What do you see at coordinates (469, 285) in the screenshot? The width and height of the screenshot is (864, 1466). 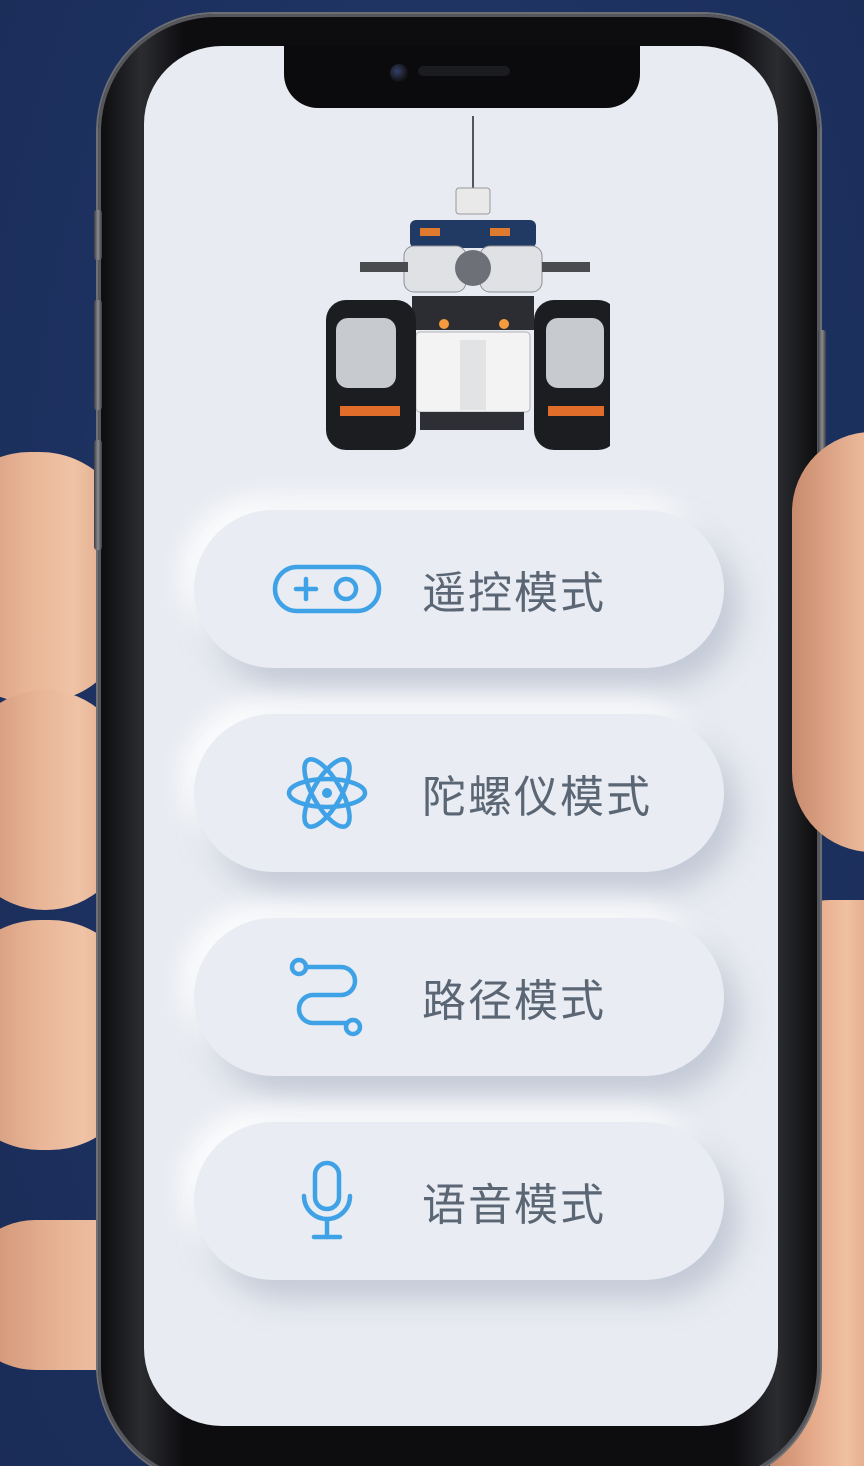 I see `robot-tank-image` at bounding box center [469, 285].